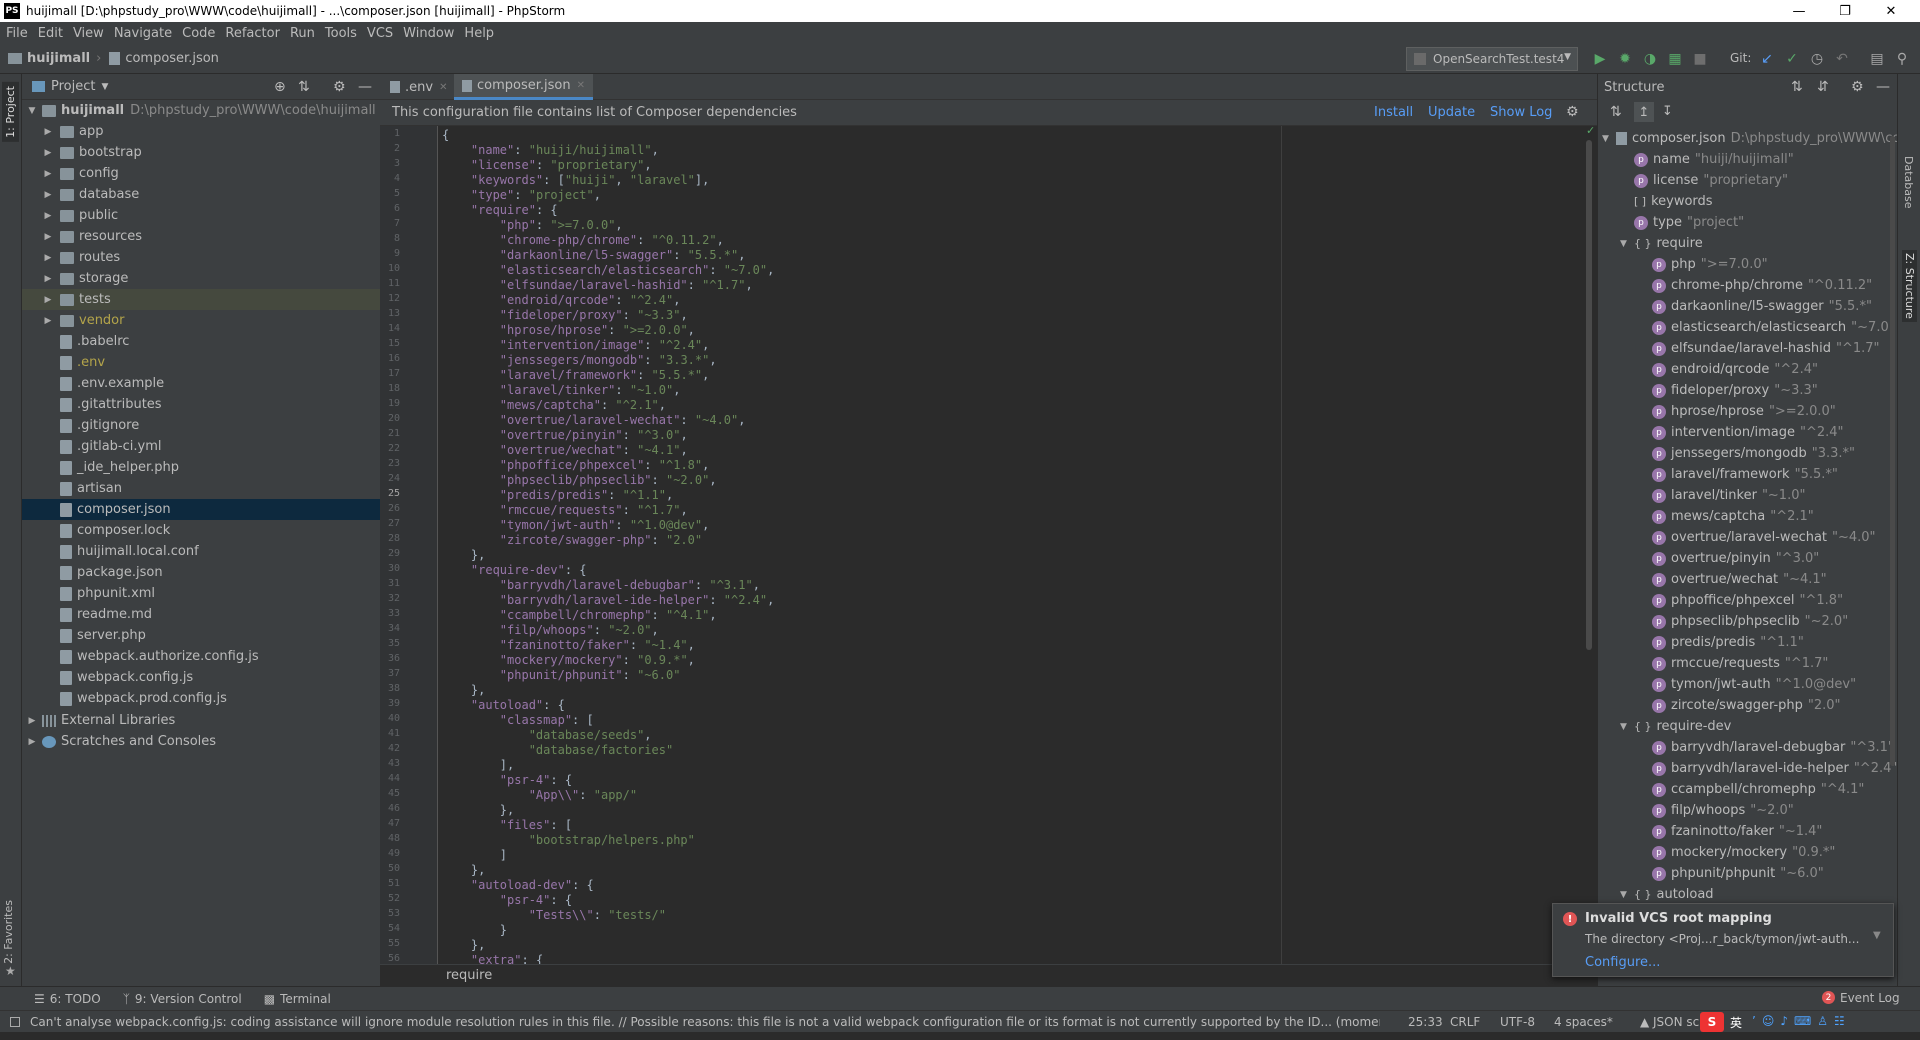  What do you see at coordinates (201, 488) in the screenshot?
I see `tree-item: artisan` at bounding box center [201, 488].